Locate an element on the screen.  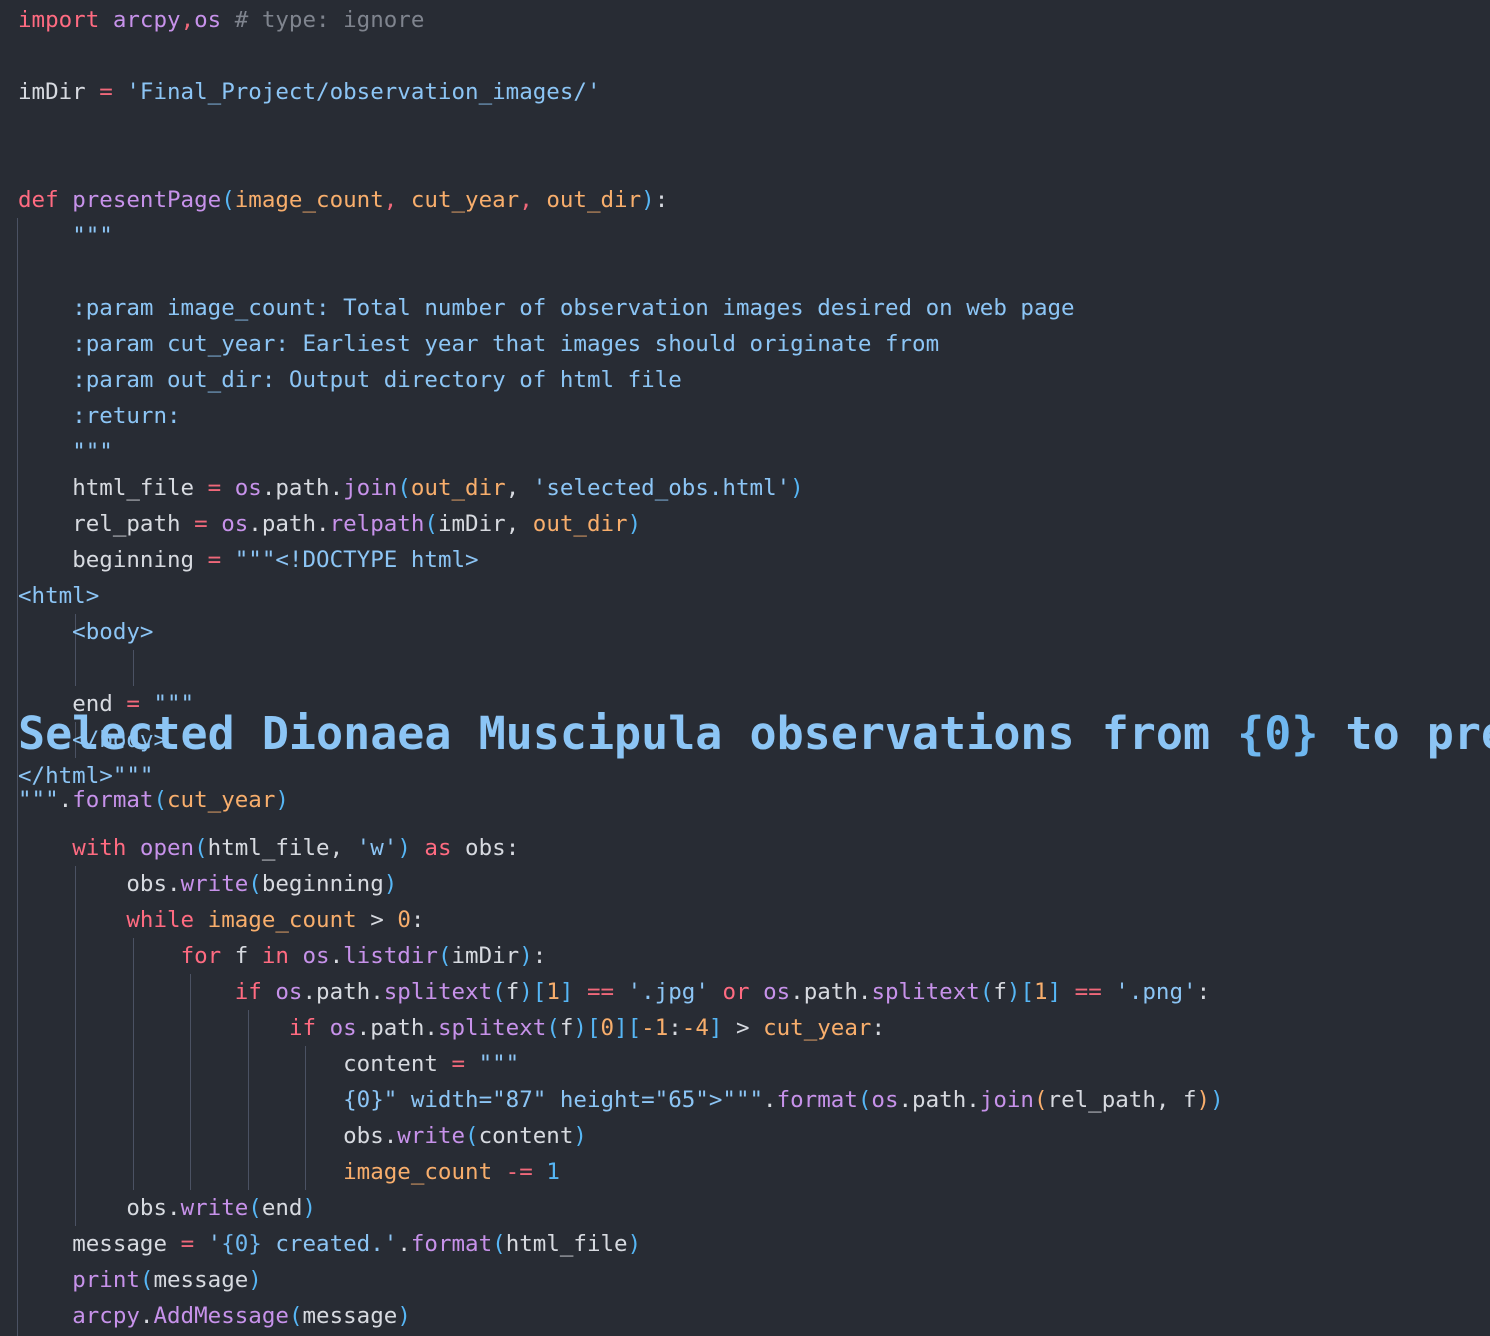
token-arg-f-2: f is located at coordinates (1000, 992).